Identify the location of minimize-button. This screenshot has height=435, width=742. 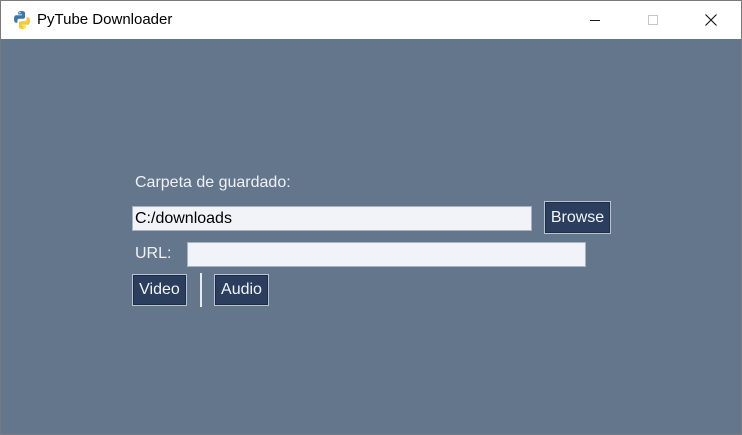
(595, 20).